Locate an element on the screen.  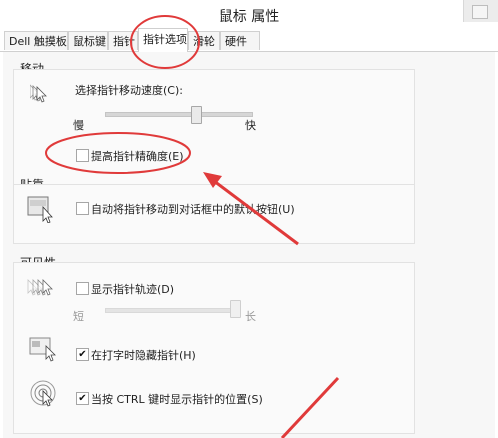
trails-label: 显示指针轨迹(D) is located at coordinates (132, 289).